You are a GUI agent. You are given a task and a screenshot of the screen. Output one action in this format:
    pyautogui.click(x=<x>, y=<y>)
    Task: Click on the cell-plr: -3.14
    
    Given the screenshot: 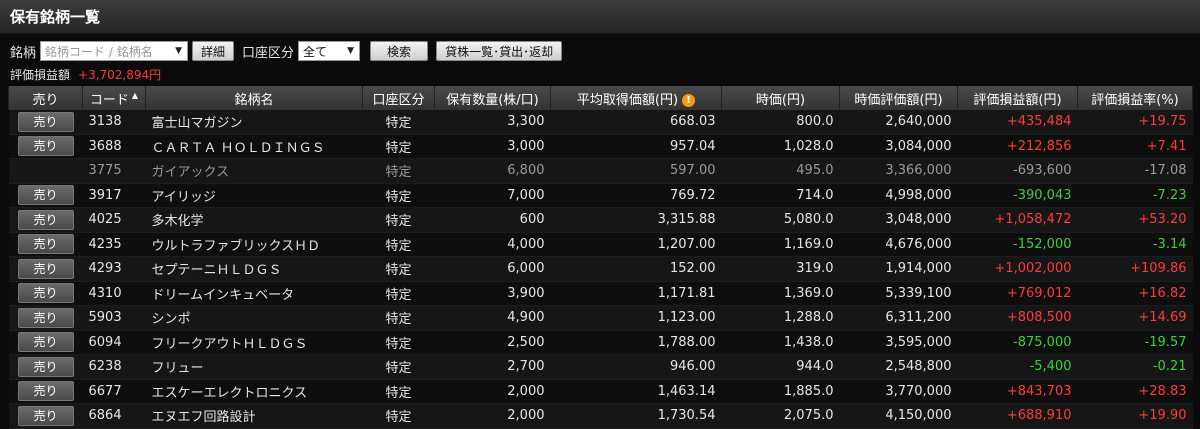 What is the action you would take?
    pyautogui.click(x=1135, y=244)
    